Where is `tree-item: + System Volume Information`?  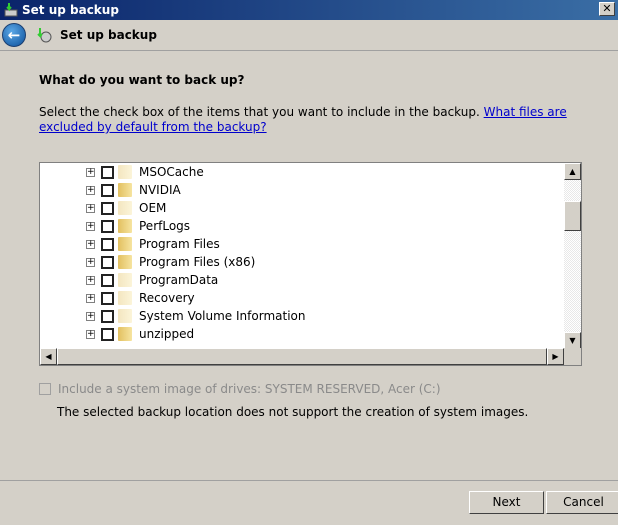 tree-item: + System Volume Information is located at coordinates (195, 316).